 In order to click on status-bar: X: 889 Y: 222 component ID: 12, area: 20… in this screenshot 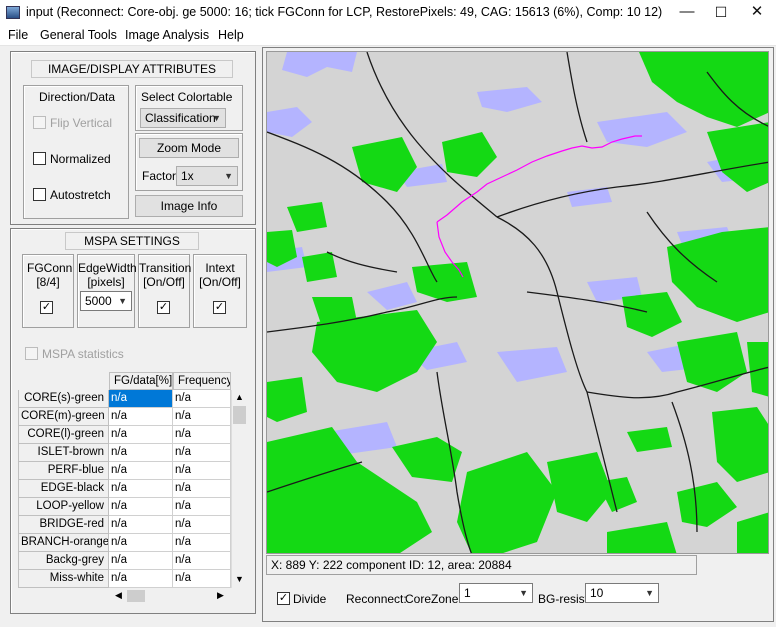, I will do `click(481, 565)`.